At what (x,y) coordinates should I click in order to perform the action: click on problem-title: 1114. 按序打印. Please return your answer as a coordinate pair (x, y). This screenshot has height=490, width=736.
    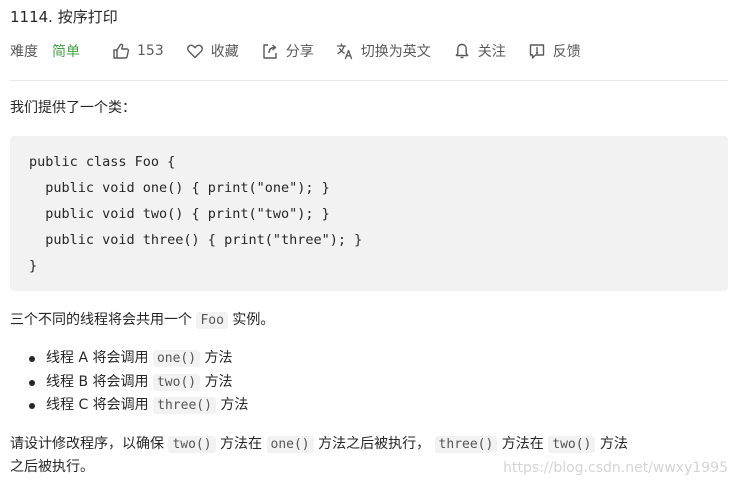
    Looking at the image, I should click on (64, 17).